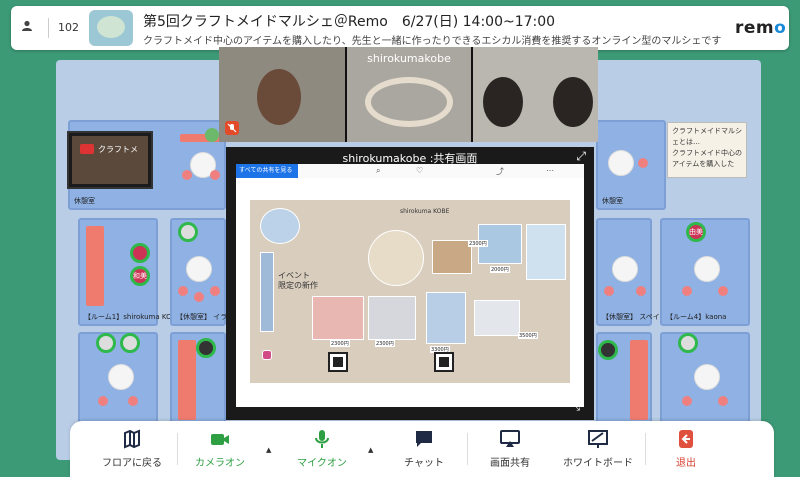  What do you see at coordinates (378, 170) in the screenshot?
I see `search-icon: ⌕` at bounding box center [378, 170].